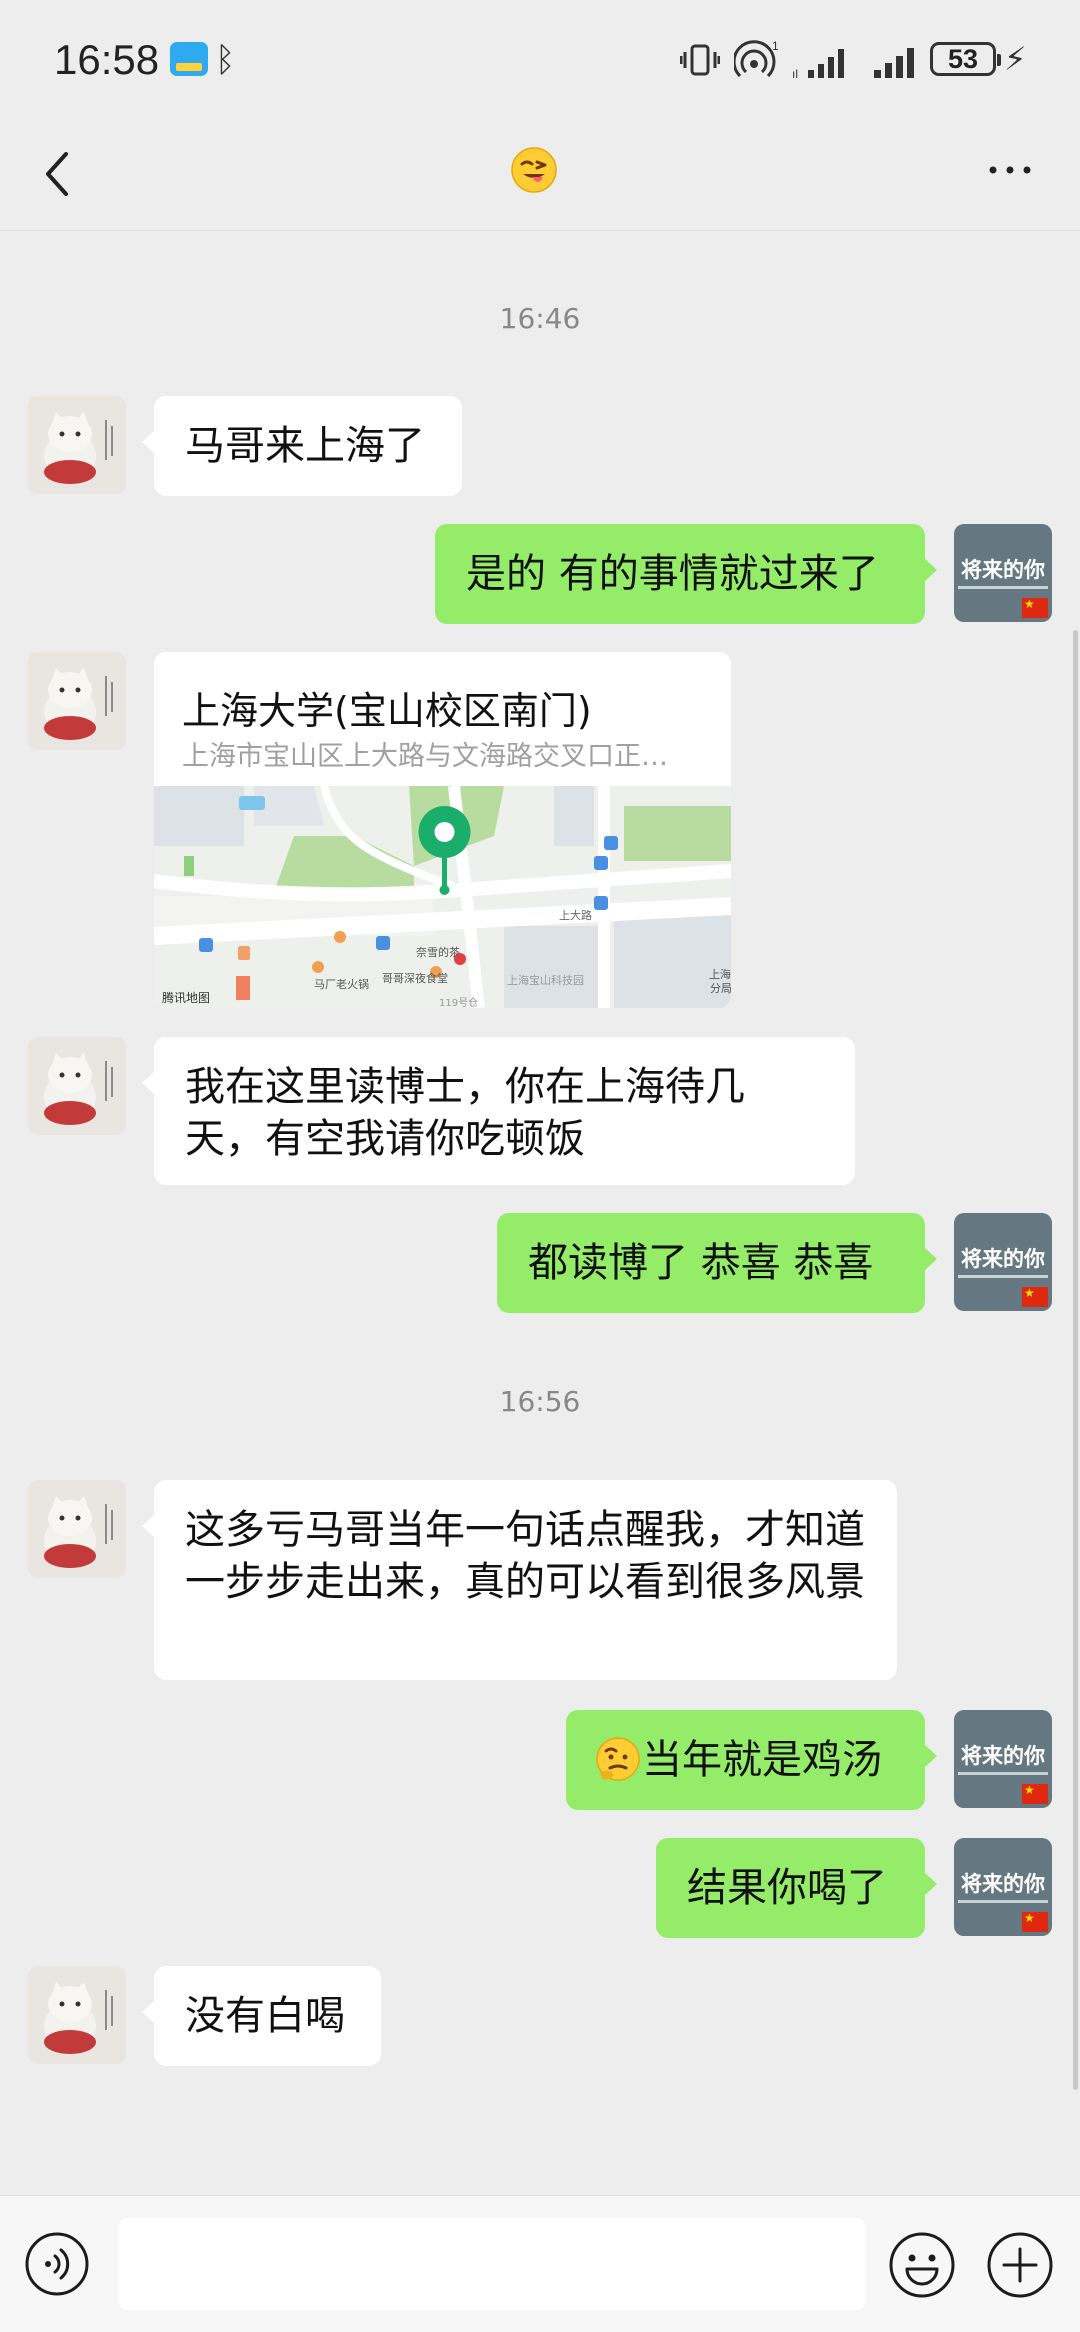 The height and width of the screenshot is (2332, 1080). I want to click on map-poi-label: 上海, so click(720, 974).